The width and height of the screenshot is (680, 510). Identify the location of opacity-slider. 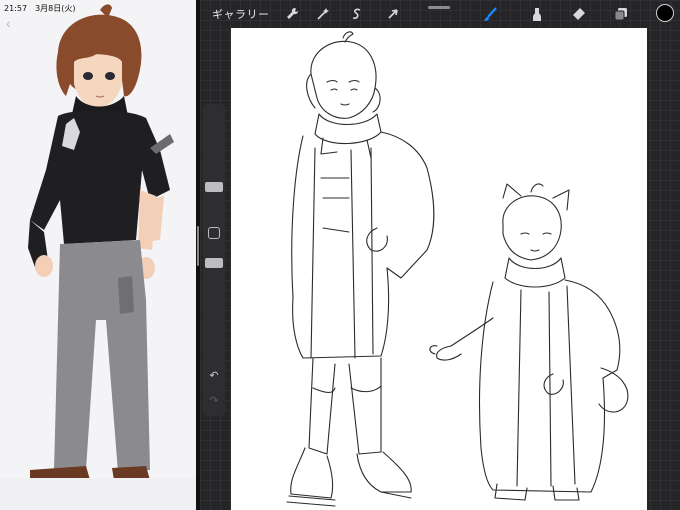
(214, 263).